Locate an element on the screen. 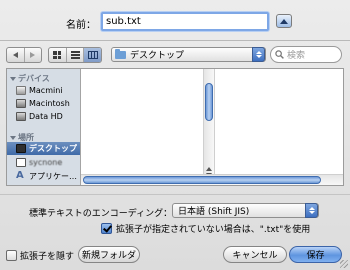 The height and width of the screenshot is (270, 350). column-view-icon is located at coordinates (92, 55).